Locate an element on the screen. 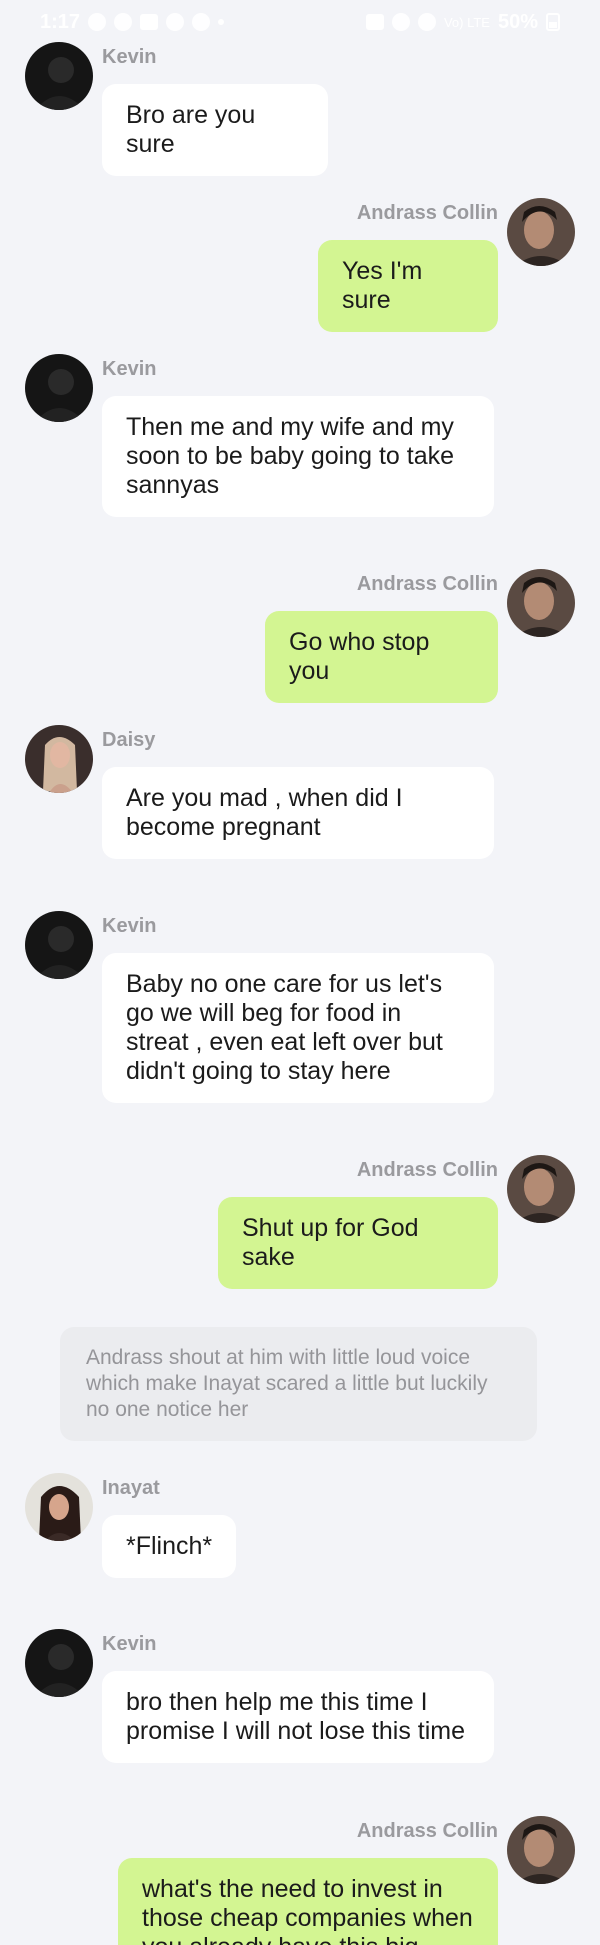  inayat-avatar-icon is located at coordinates (59, 1507).